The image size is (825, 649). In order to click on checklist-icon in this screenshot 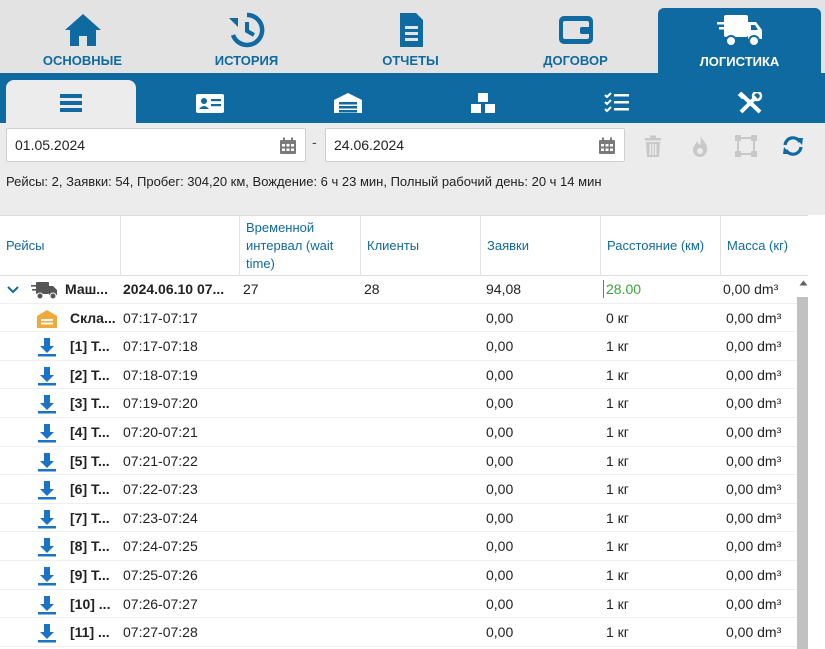, I will do `click(616, 102)`.